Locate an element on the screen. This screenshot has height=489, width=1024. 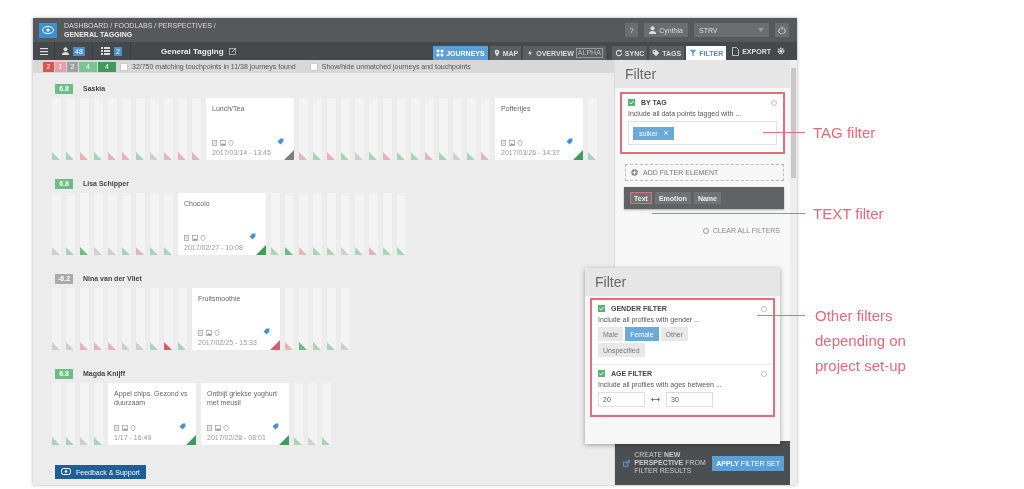
scrollbar is located at coordinates (793, 272).